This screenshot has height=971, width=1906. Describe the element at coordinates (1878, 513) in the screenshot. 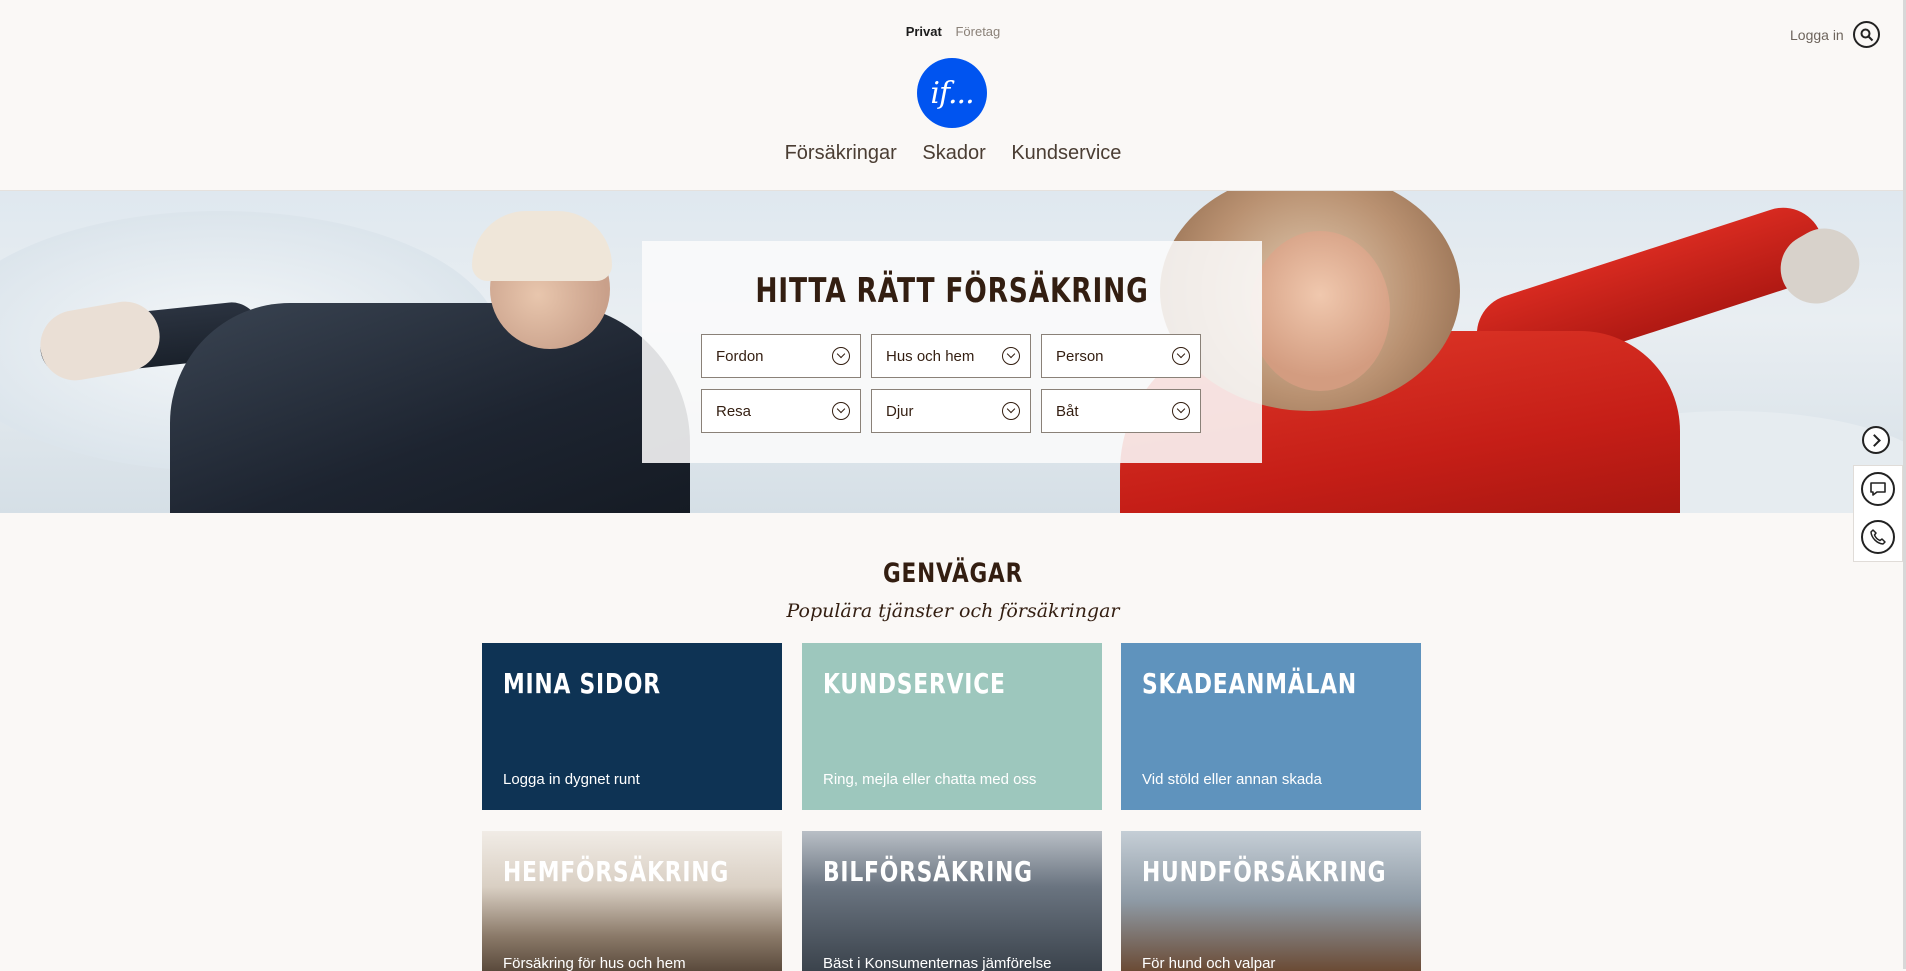

I see `side-contact-tools` at that location.